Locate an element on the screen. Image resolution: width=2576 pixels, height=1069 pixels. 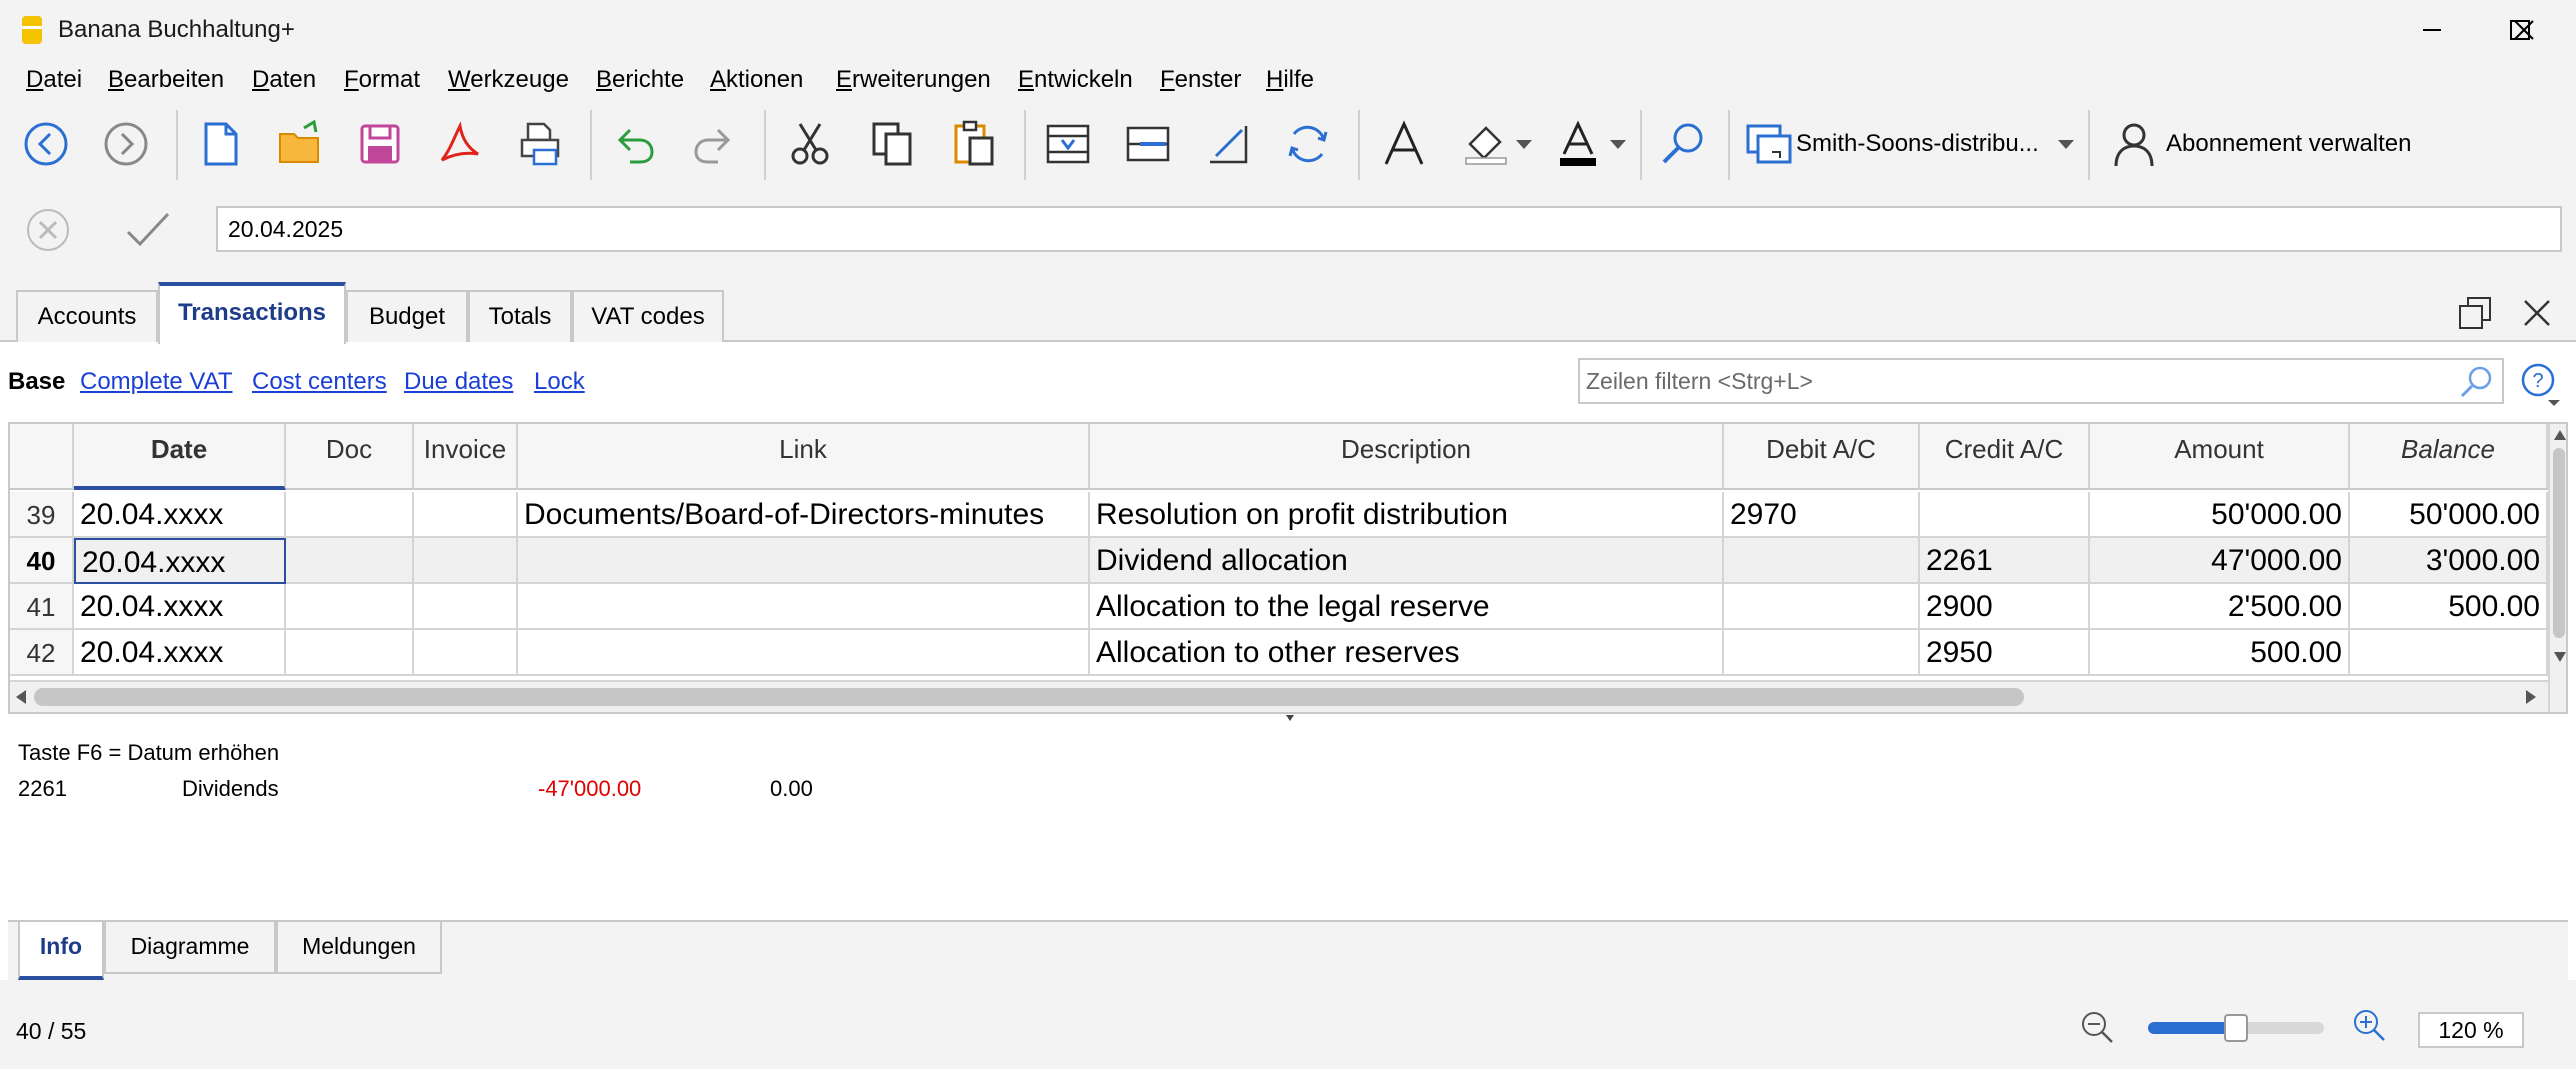
row-number: 42 is located at coordinates (42, 653).